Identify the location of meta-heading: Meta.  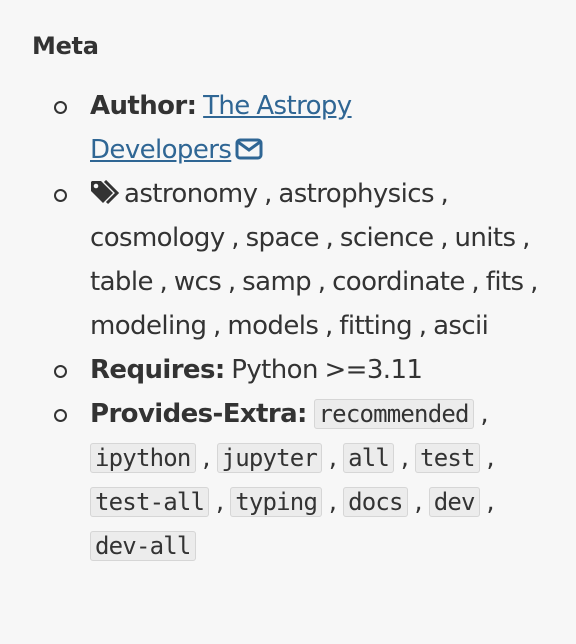
(65, 46).